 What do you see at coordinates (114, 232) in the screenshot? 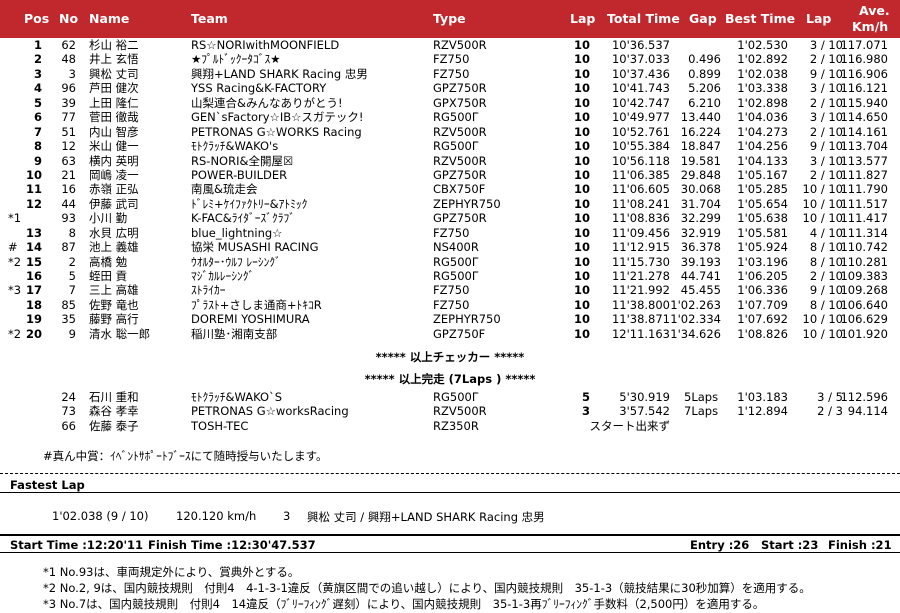
I see `row-name: 水貝 広明` at bounding box center [114, 232].